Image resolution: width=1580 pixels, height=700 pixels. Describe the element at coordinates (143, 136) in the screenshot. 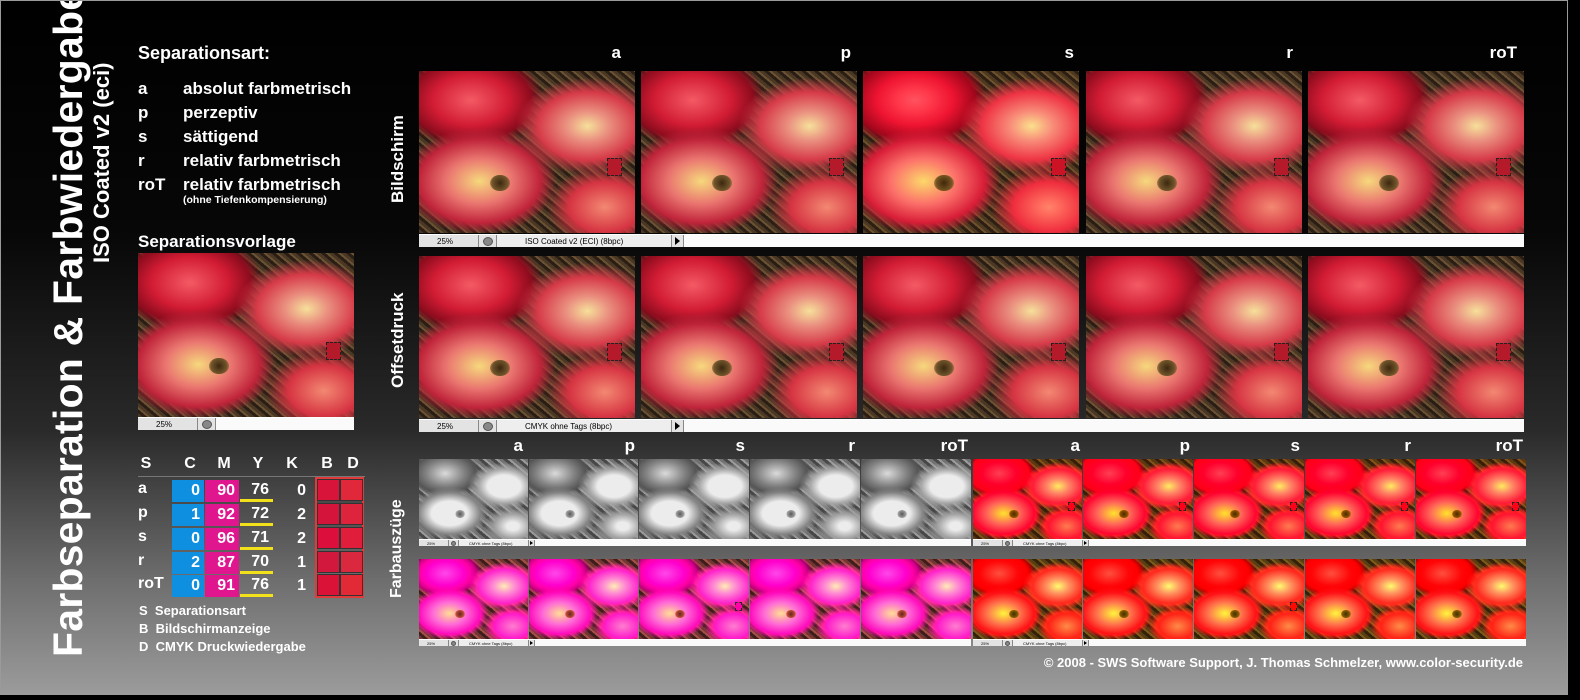

I see `legend-key: s` at that location.